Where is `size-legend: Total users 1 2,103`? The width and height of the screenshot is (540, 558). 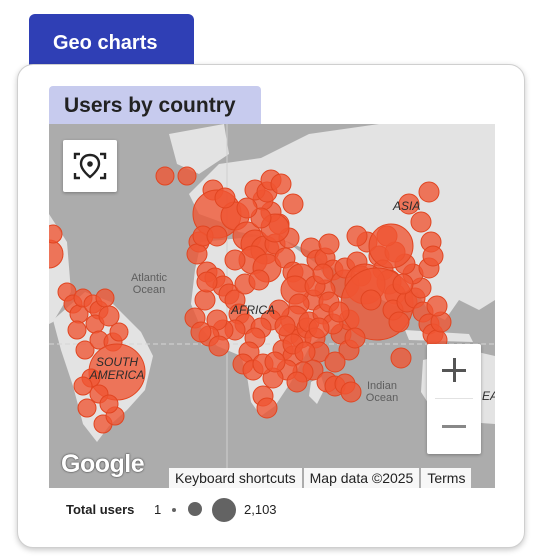 size-legend: Total users 1 2,103 is located at coordinates (272, 509).